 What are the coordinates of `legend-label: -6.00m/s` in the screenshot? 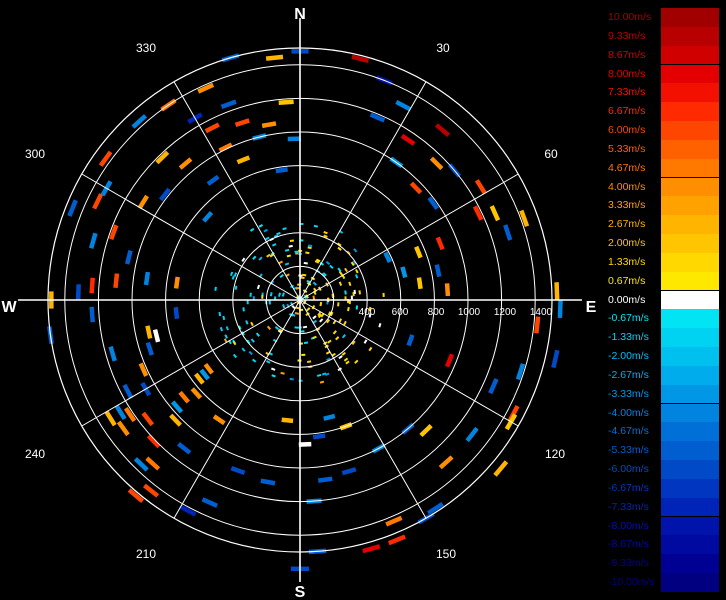 It's located at (628, 469).